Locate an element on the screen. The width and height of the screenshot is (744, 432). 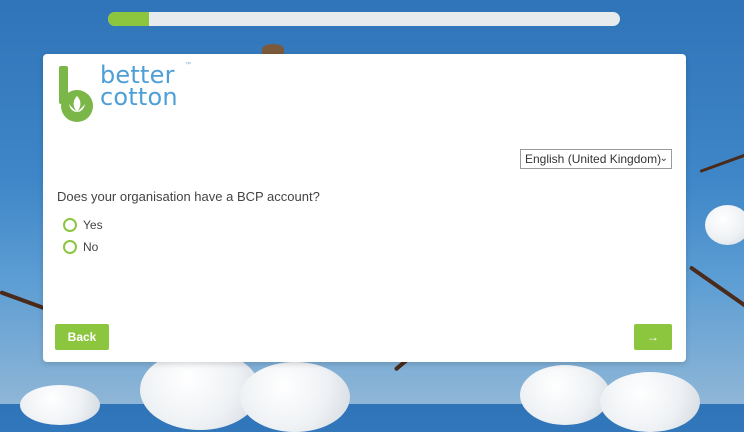
option-yes-label: Yes is located at coordinates (93, 225).